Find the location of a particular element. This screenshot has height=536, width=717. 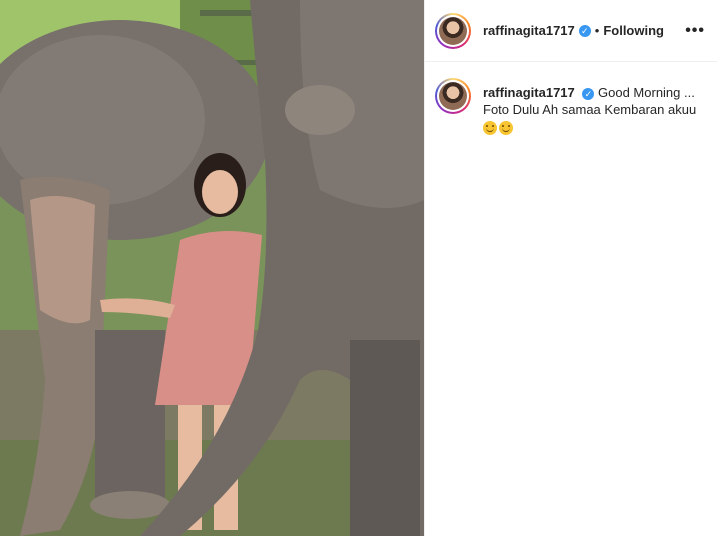

smiling-face-icon is located at coordinates (490, 127).